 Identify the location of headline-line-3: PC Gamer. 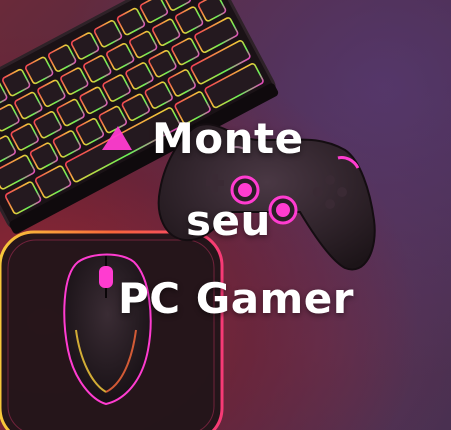
(236, 298).